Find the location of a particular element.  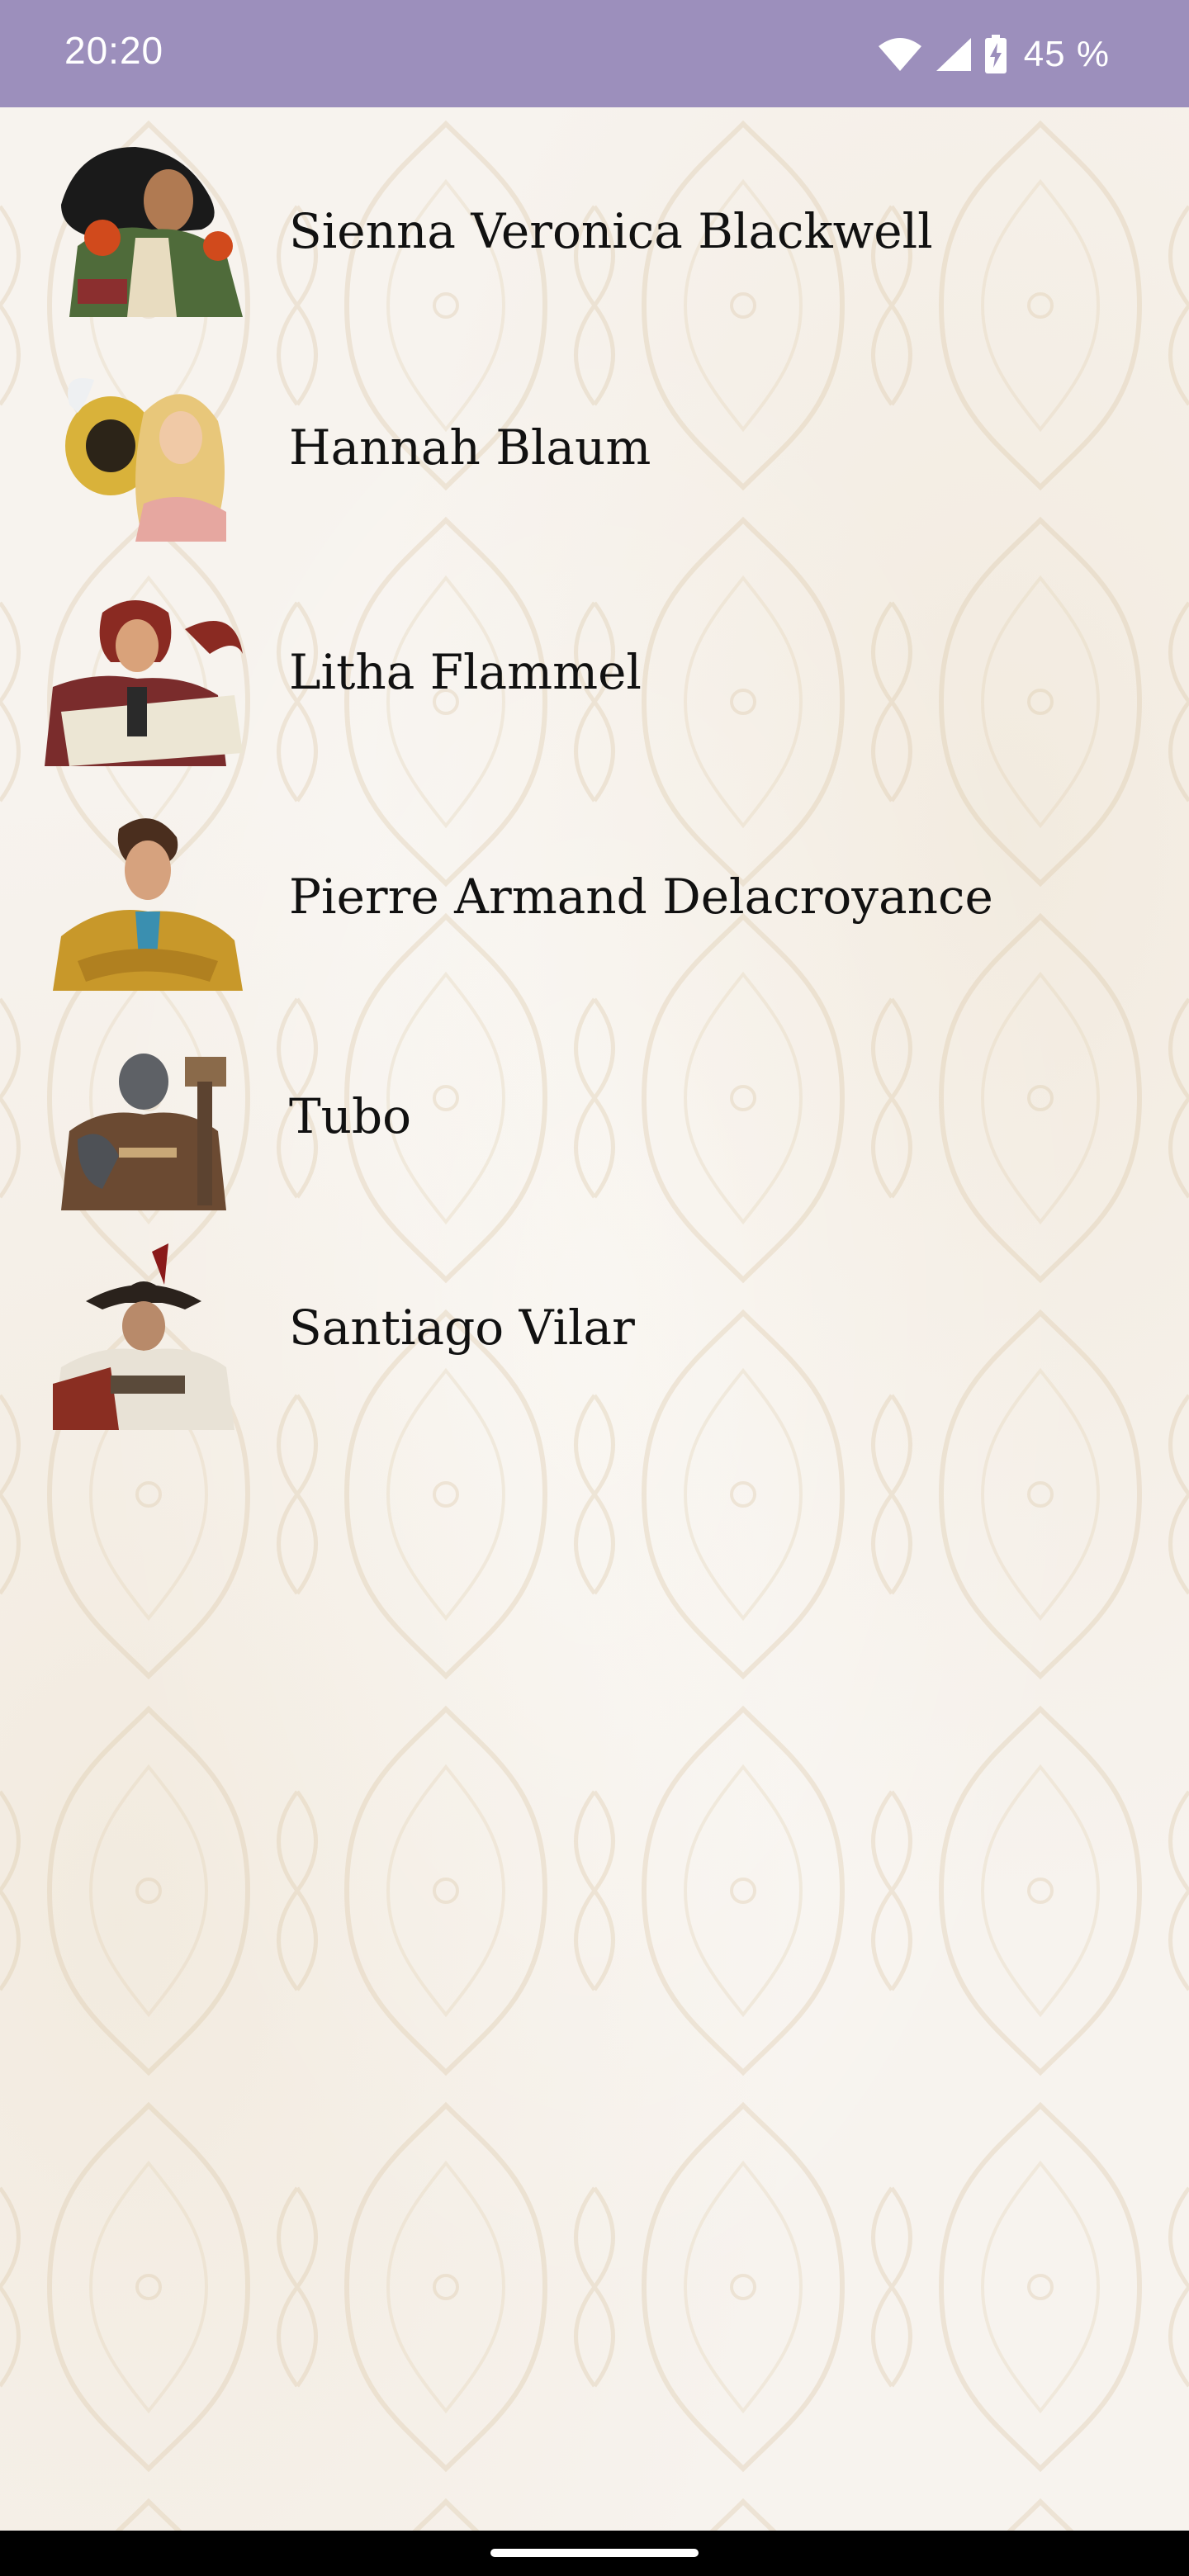

character-row-hannah: Hannah Blaum is located at coordinates (594, 446).